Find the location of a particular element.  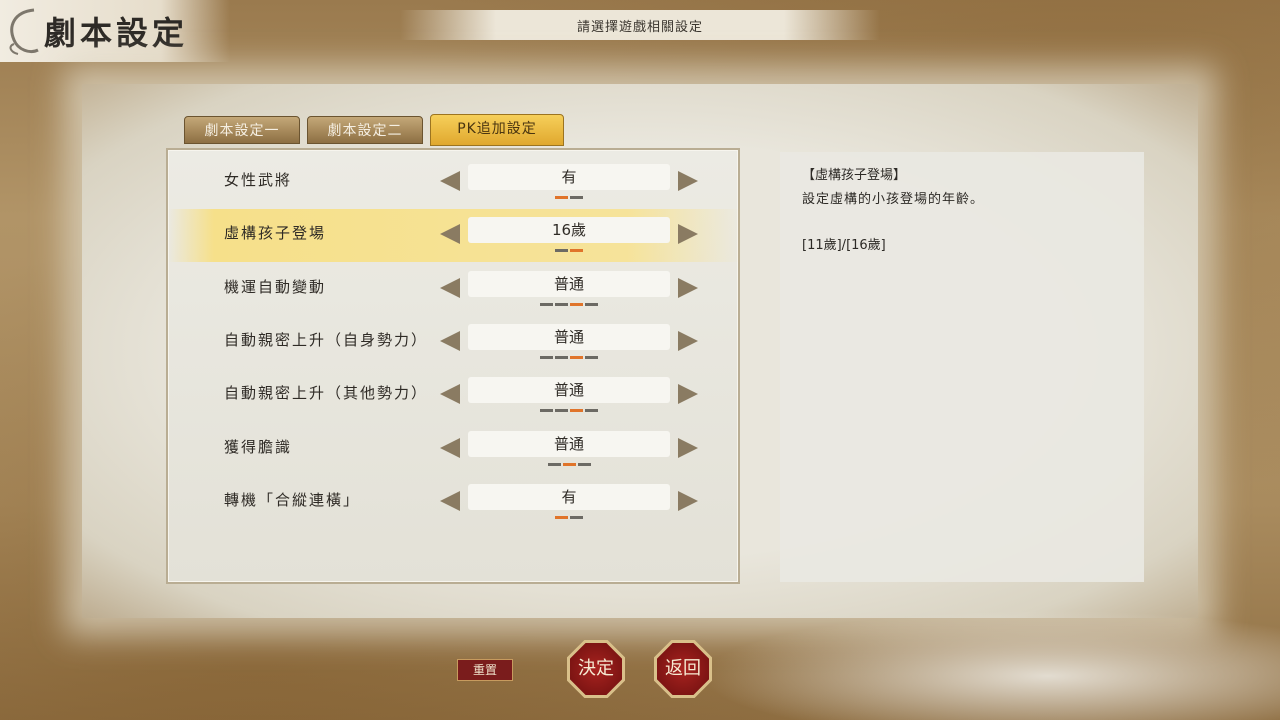

back-button: 返回 is located at coordinates (683, 669).